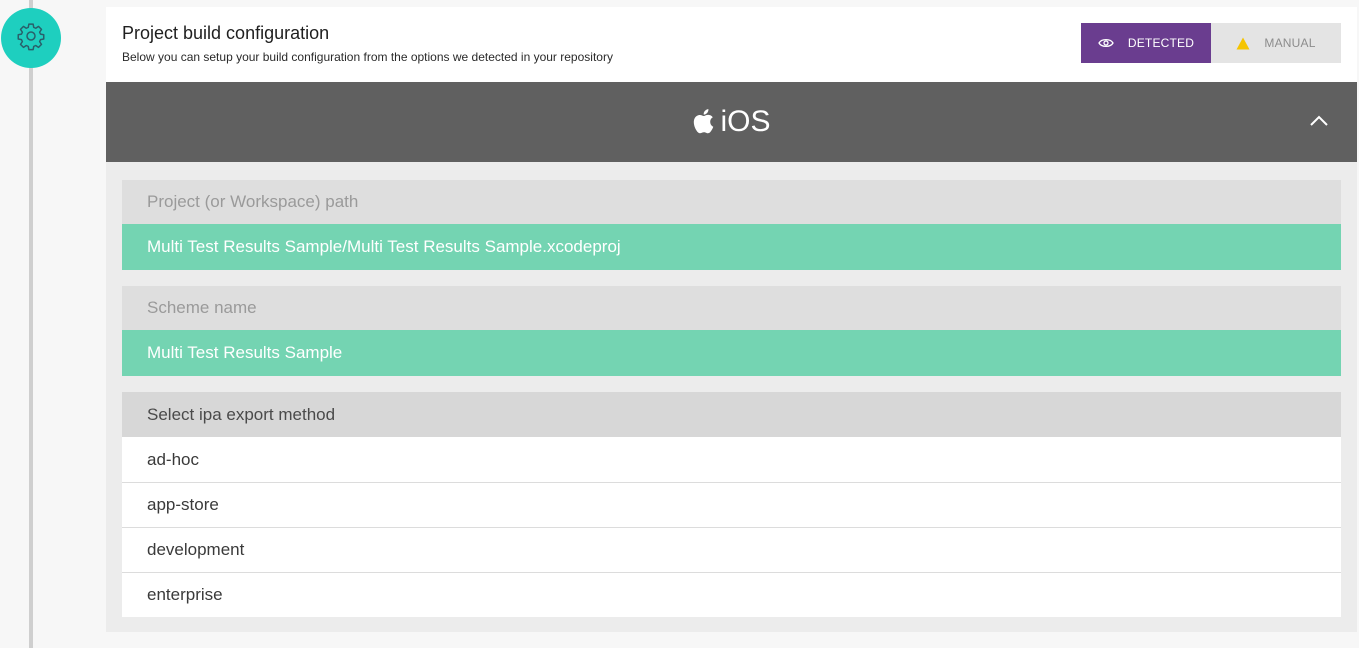  I want to click on scheme-value: Multi Test Results Sample, so click(731, 353).